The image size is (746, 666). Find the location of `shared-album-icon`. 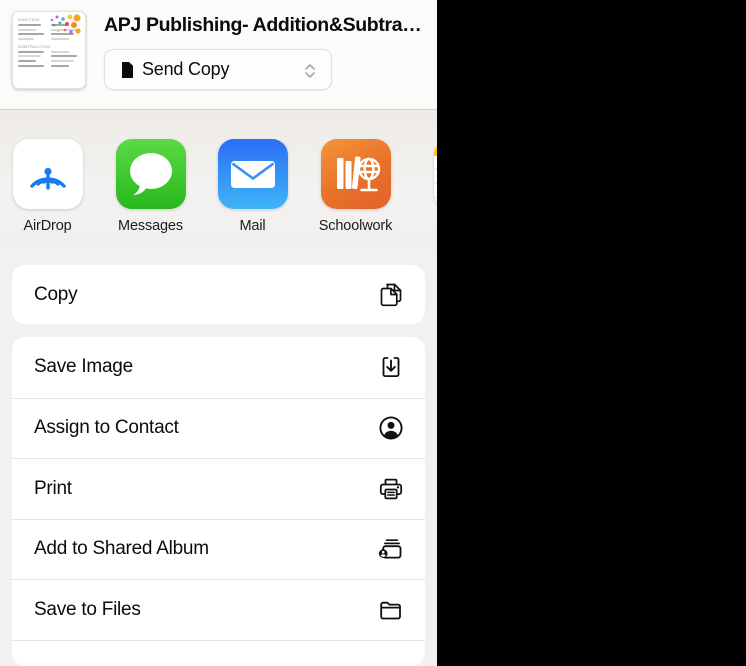

shared-album-icon is located at coordinates (391, 549).